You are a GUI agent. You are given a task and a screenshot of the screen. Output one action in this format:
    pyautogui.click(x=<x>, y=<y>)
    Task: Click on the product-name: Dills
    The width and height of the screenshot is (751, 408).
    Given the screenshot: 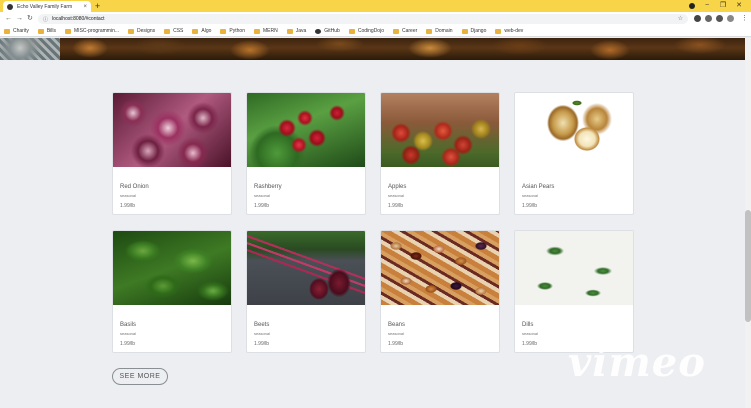 What is the action you would take?
    pyautogui.click(x=528, y=325)
    